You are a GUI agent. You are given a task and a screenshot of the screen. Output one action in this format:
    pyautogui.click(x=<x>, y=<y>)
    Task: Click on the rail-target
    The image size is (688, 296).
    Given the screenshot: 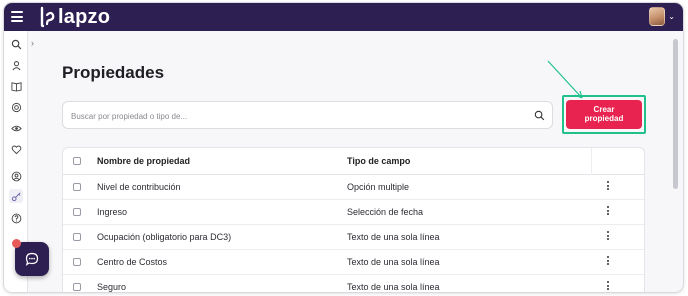 What is the action you would take?
    pyautogui.click(x=16, y=107)
    